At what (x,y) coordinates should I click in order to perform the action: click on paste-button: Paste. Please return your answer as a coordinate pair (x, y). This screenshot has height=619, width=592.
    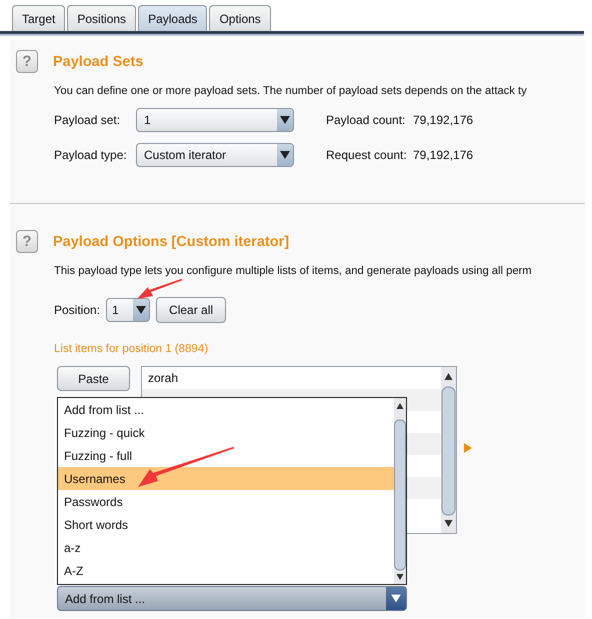
    Looking at the image, I should click on (93, 378).